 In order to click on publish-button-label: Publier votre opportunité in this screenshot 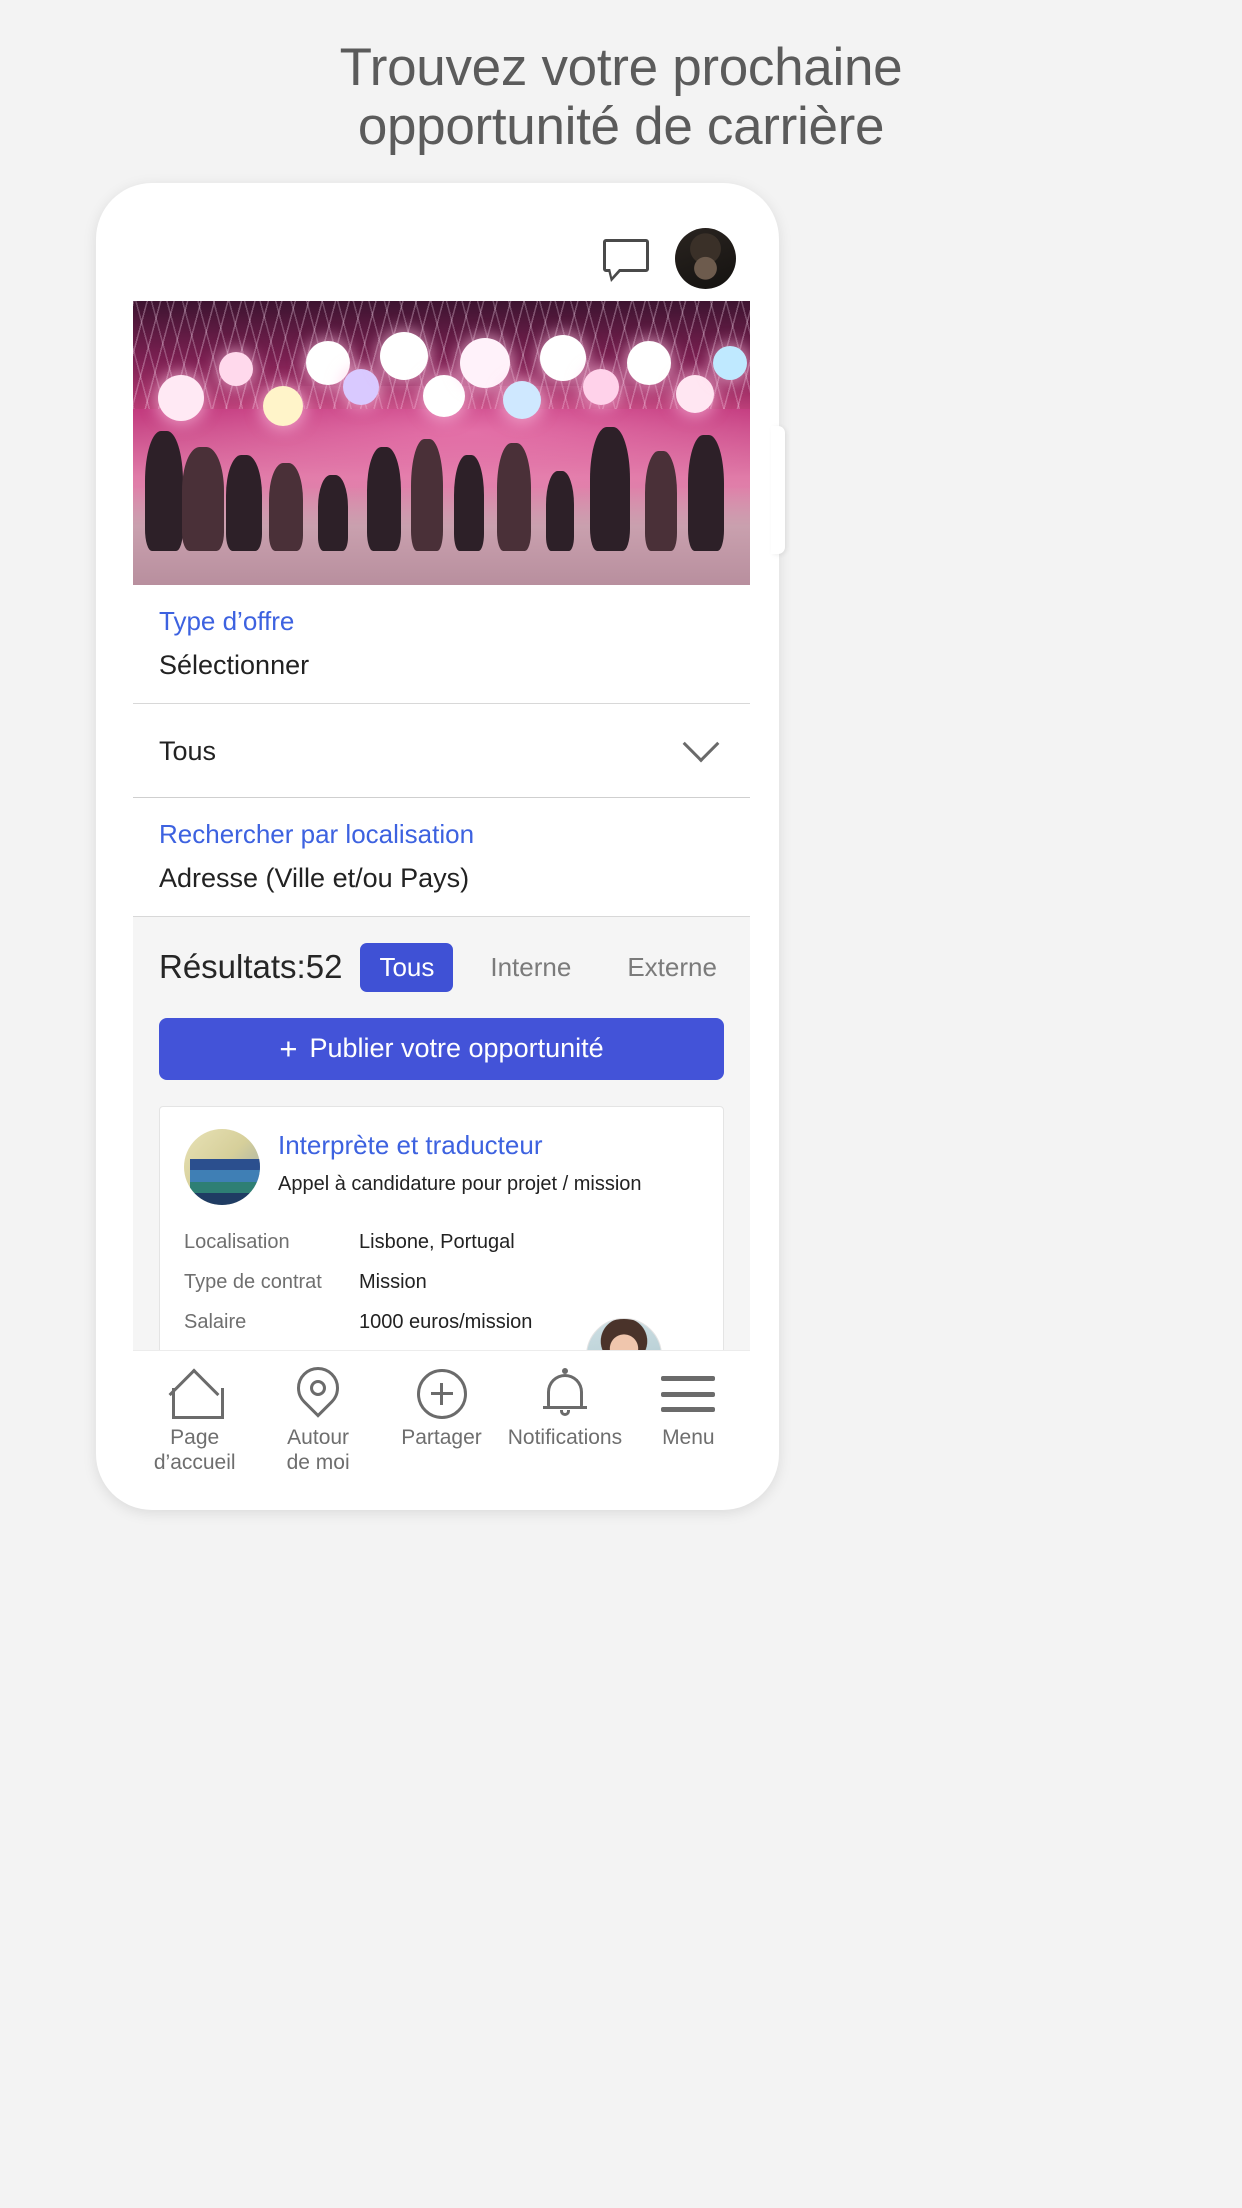, I will do `click(456, 1048)`.